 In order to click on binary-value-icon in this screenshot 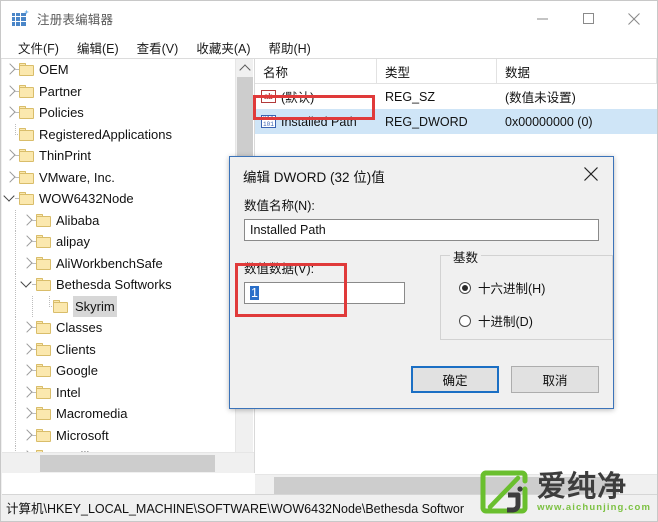, I will do `click(268, 121)`.